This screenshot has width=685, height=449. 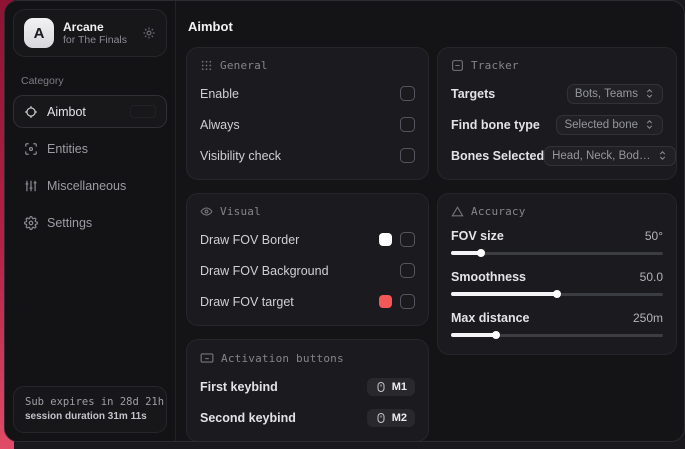 I want to click on draw-fov-background-checkbox, so click(x=407, y=270).